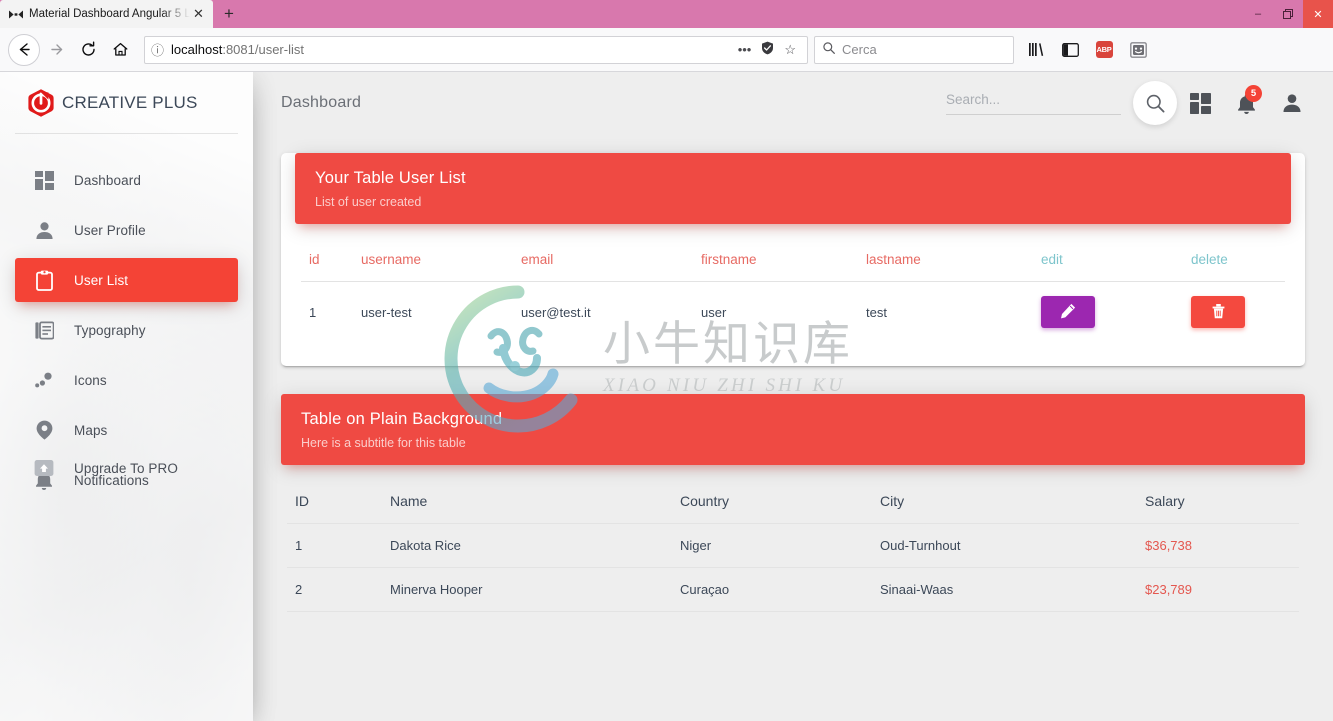 The height and width of the screenshot is (721, 1333). Describe the element at coordinates (1036, 50) in the screenshot. I see `library-icon` at that location.